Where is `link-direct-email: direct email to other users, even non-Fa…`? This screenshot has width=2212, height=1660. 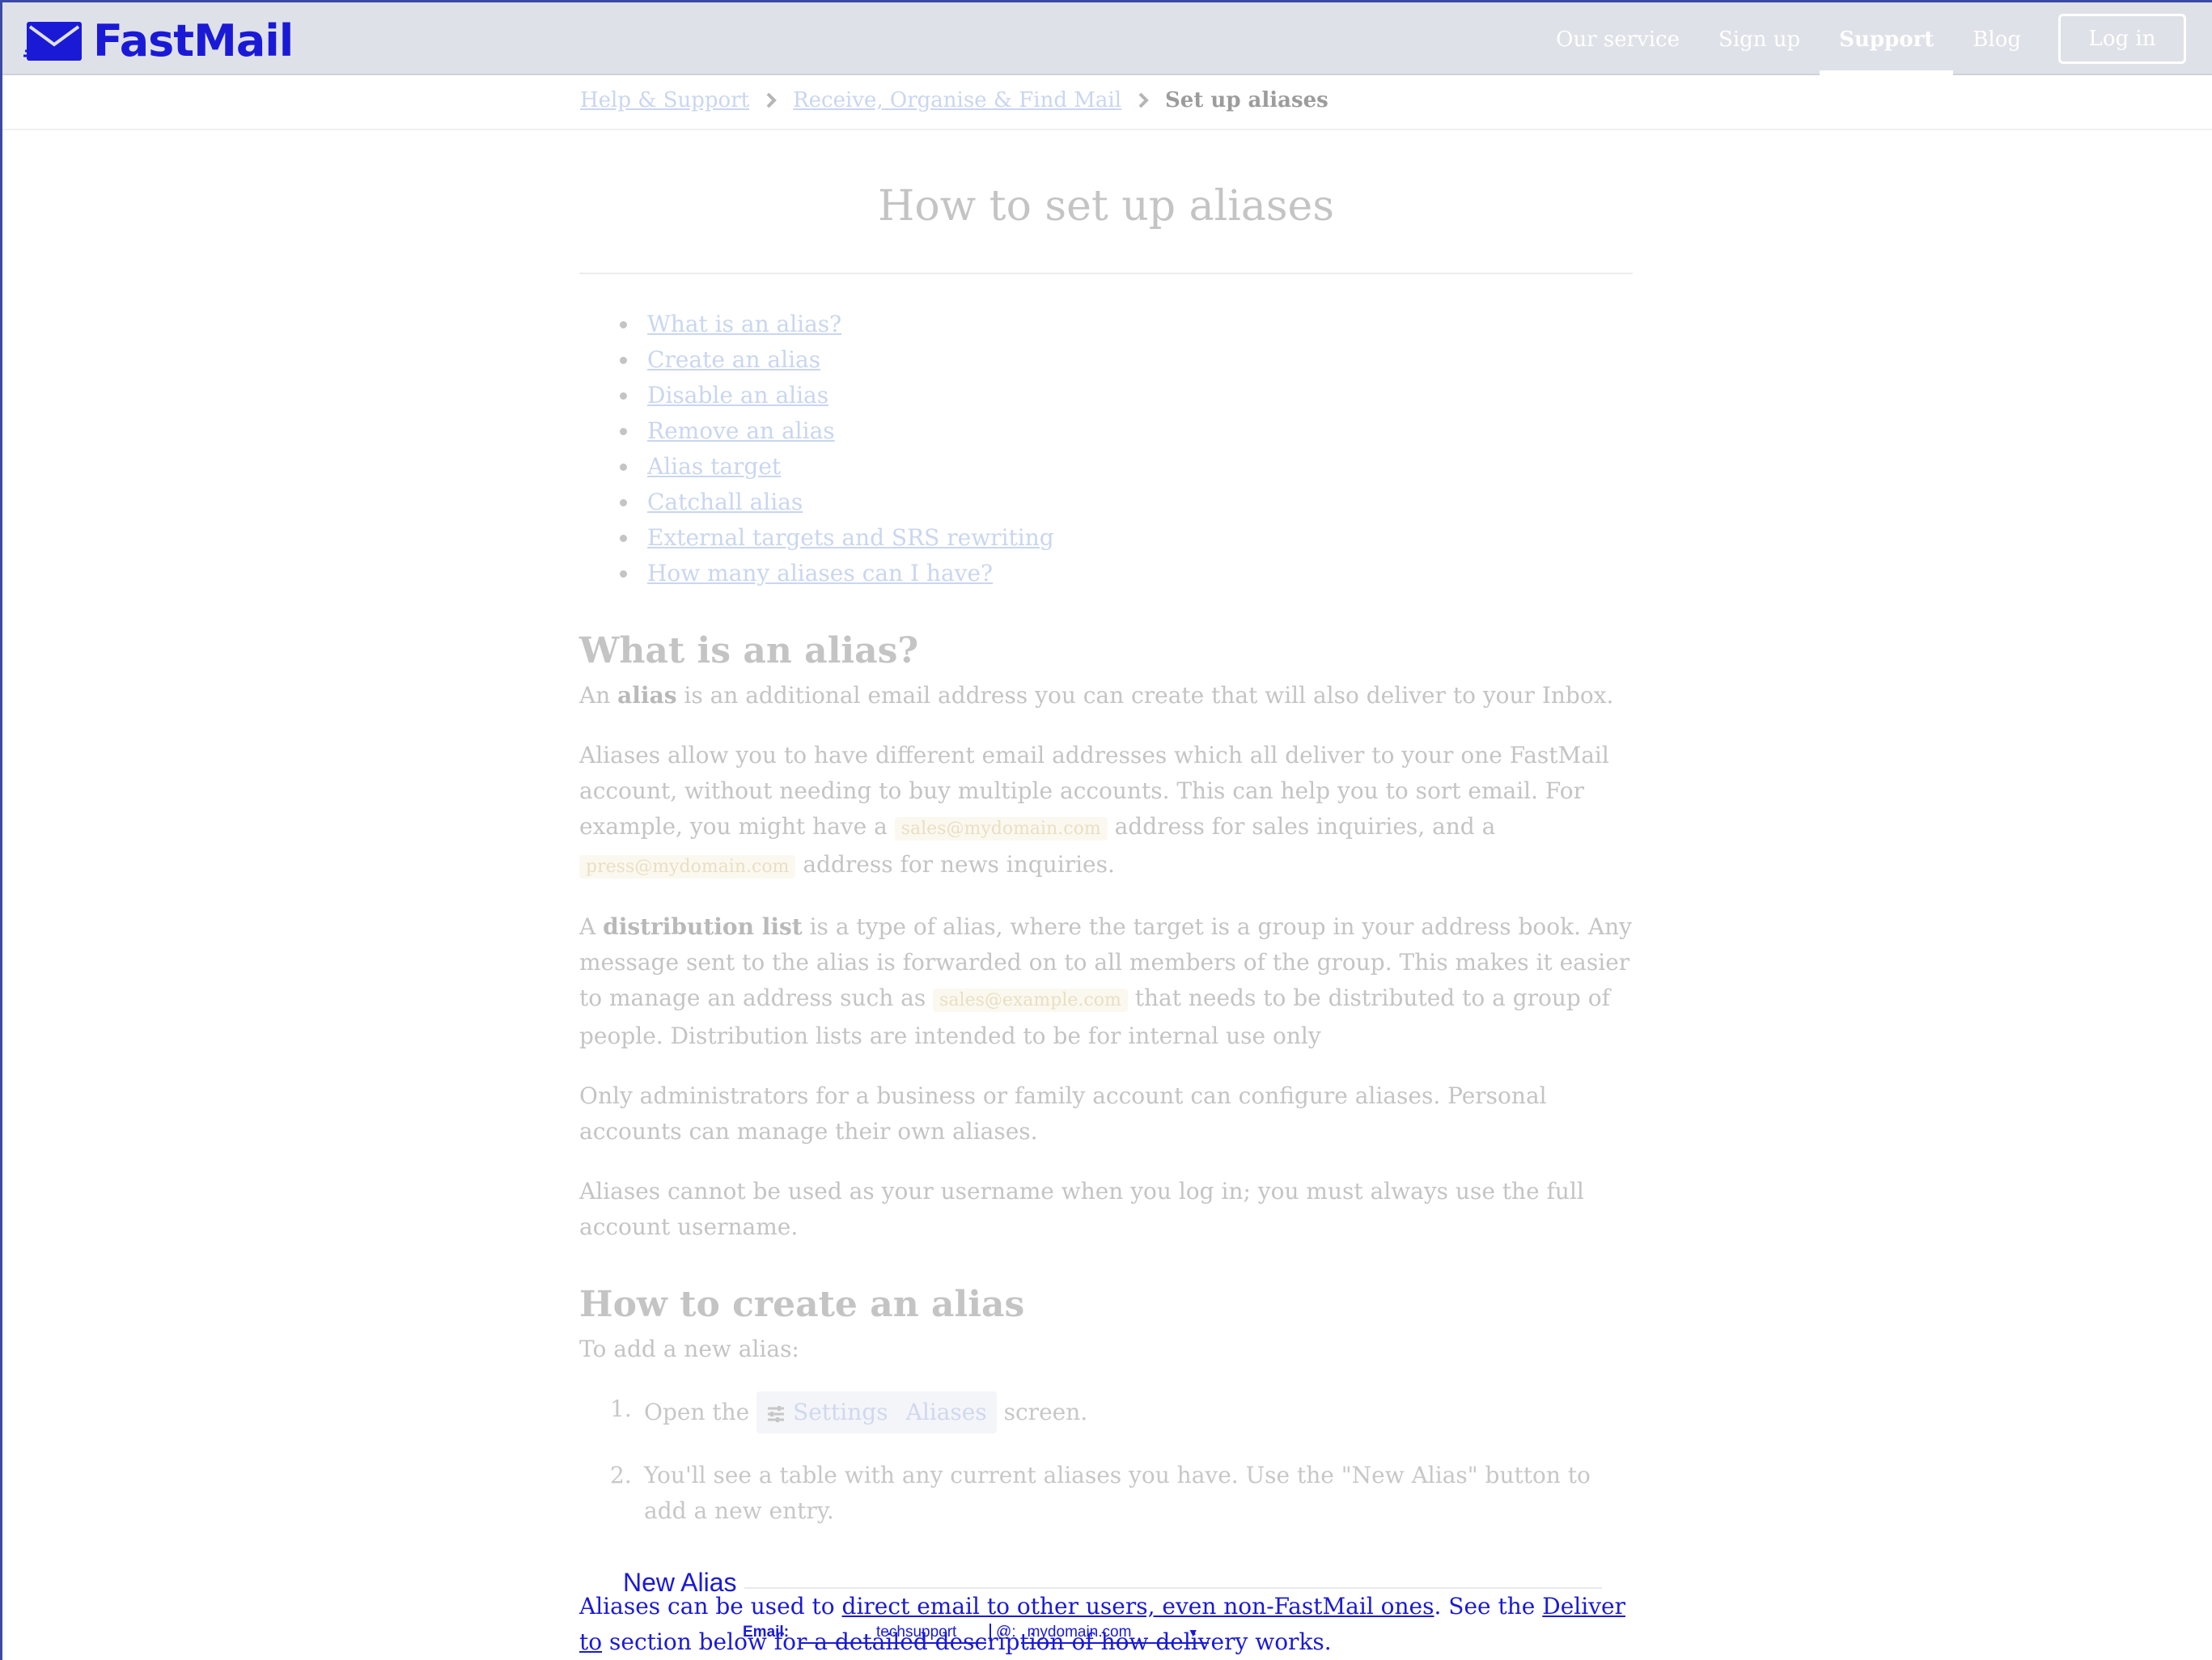 link-direct-email: direct email to other users, even non-Fa… is located at coordinates (1138, 1606).